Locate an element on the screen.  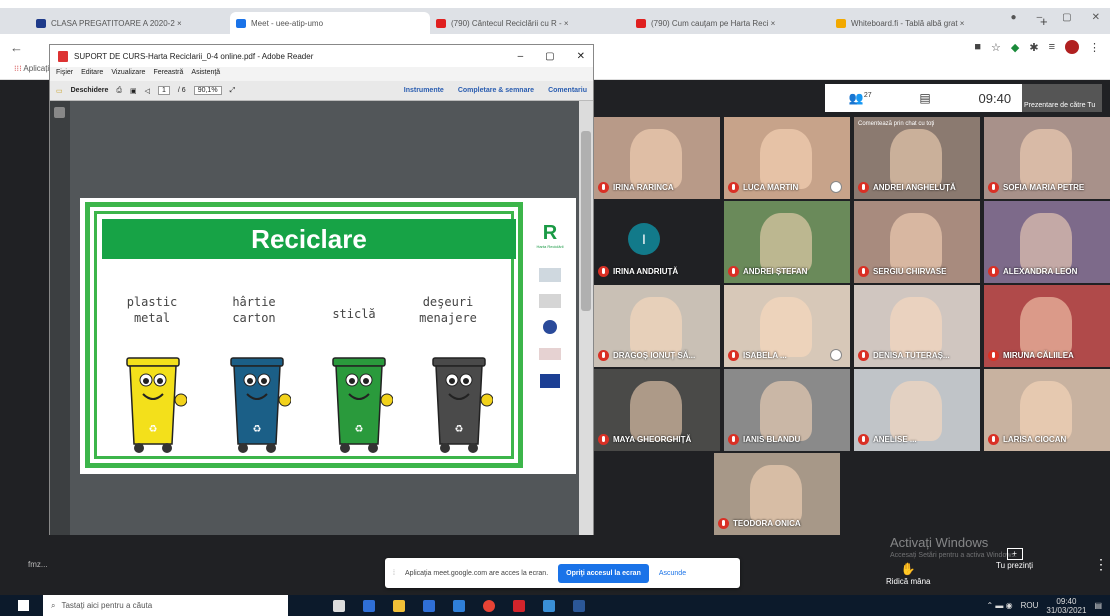
participant-tile: IANIS BLANDU is located at coordinates (787, 410).